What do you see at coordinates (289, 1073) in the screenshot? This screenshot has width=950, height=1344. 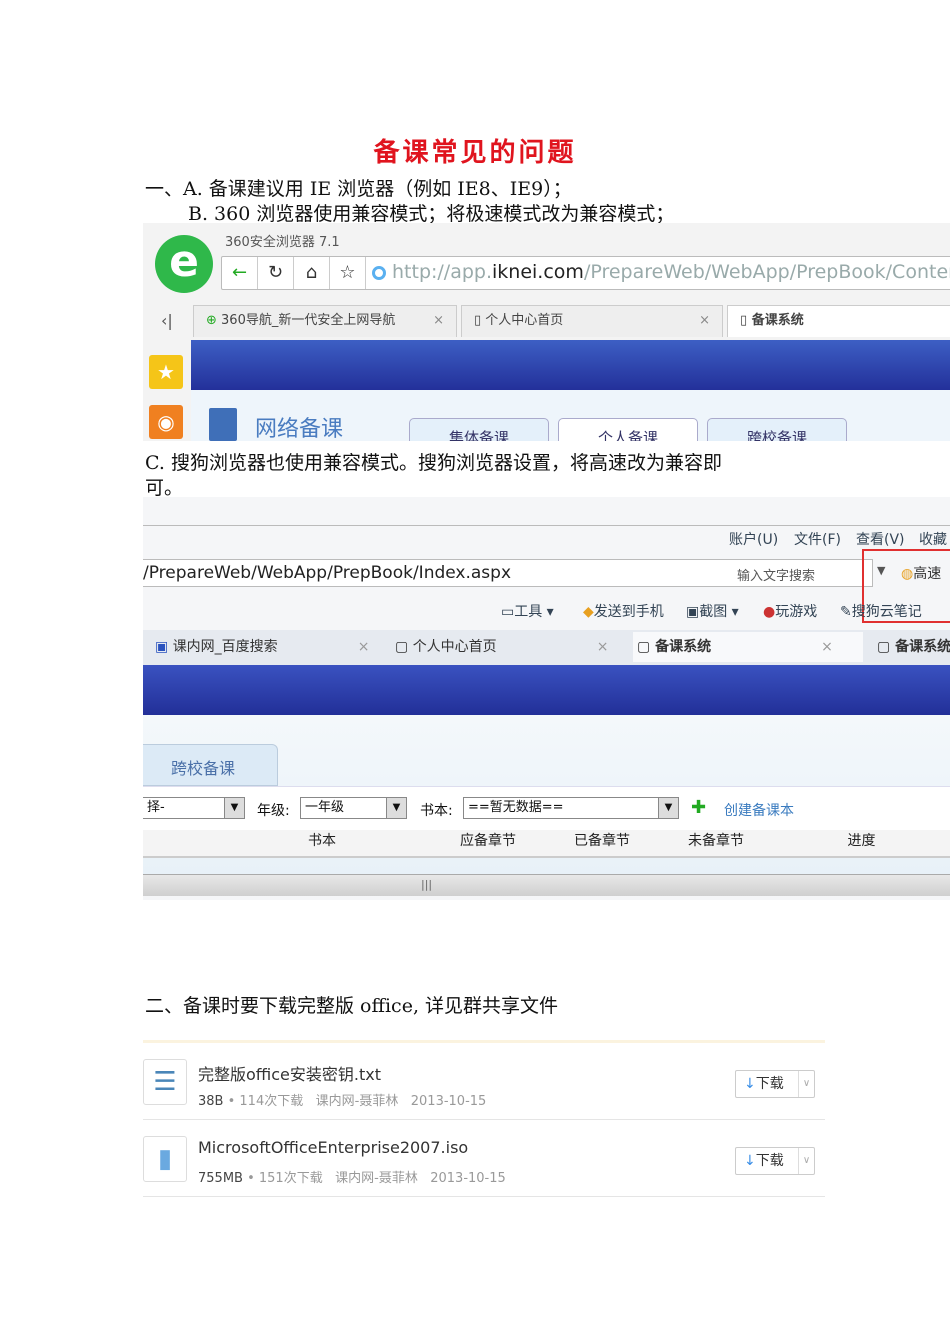 I see `file-name: 完整版office安装密钥.txt` at bounding box center [289, 1073].